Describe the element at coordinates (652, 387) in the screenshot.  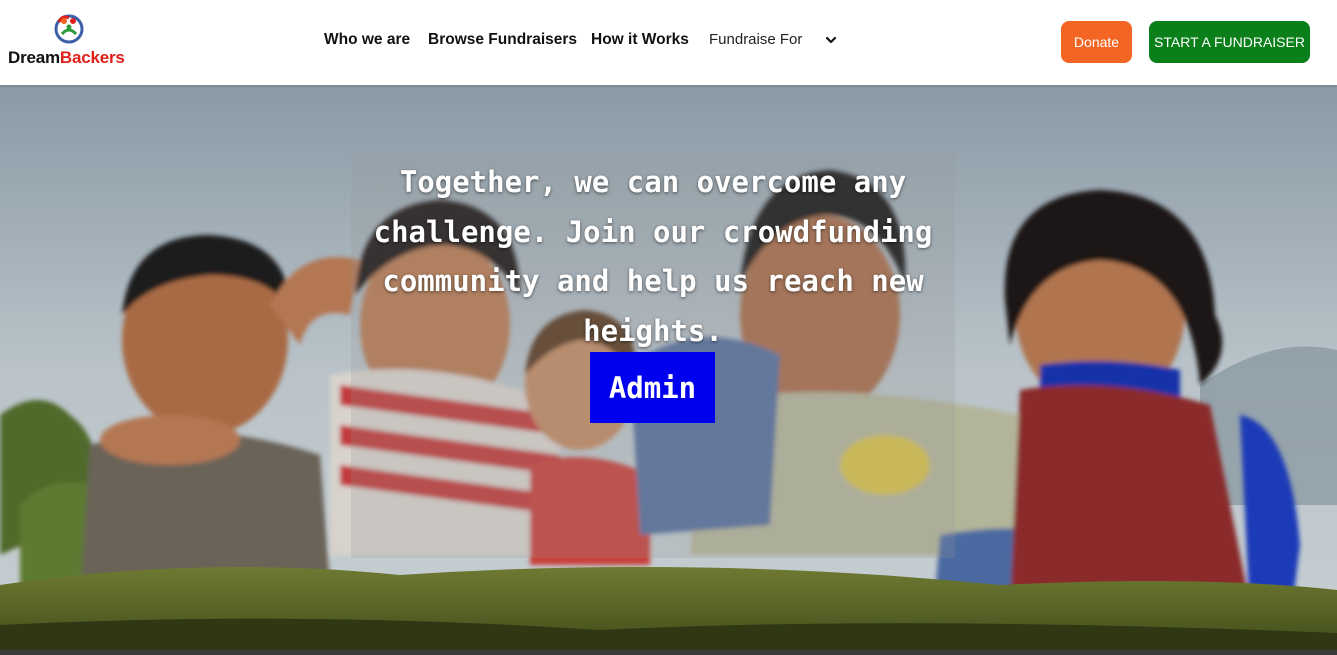
I see `admin-button: Admin` at that location.